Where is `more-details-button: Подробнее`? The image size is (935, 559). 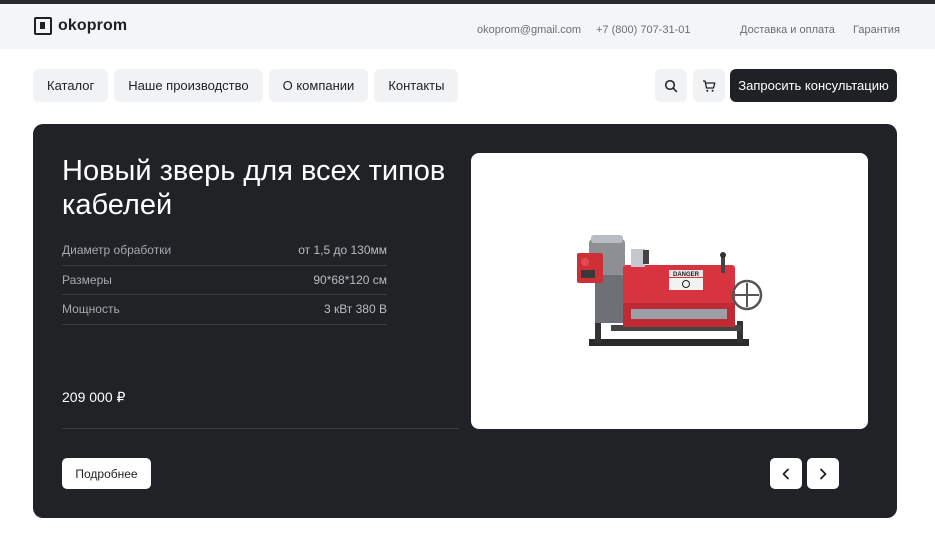 more-details-button: Подробнее is located at coordinates (106, 473).